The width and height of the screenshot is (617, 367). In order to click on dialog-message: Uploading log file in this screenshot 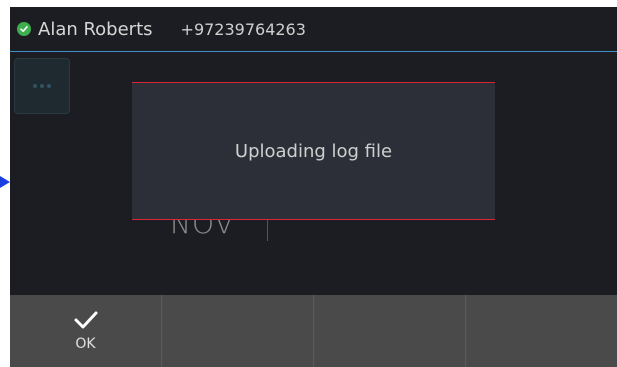, I will do `click(313, 151)`.